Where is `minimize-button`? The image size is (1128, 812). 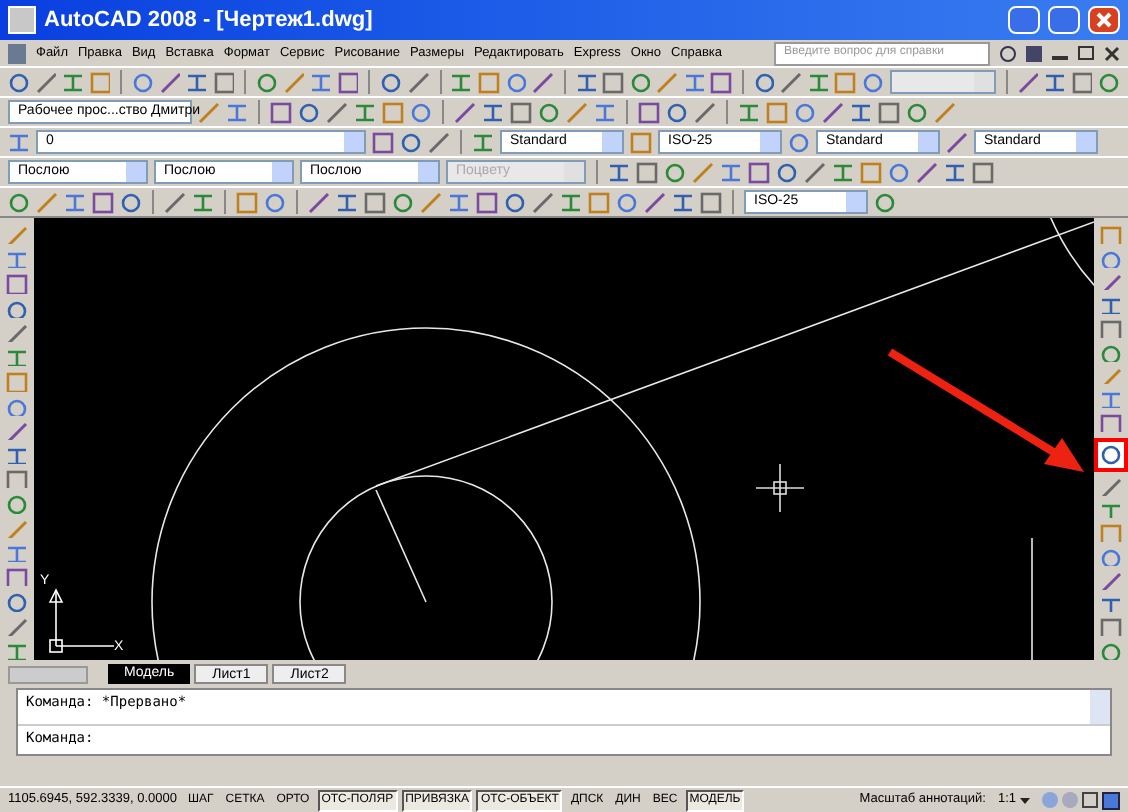 minimize-button is located at coordinates (1024, 20).